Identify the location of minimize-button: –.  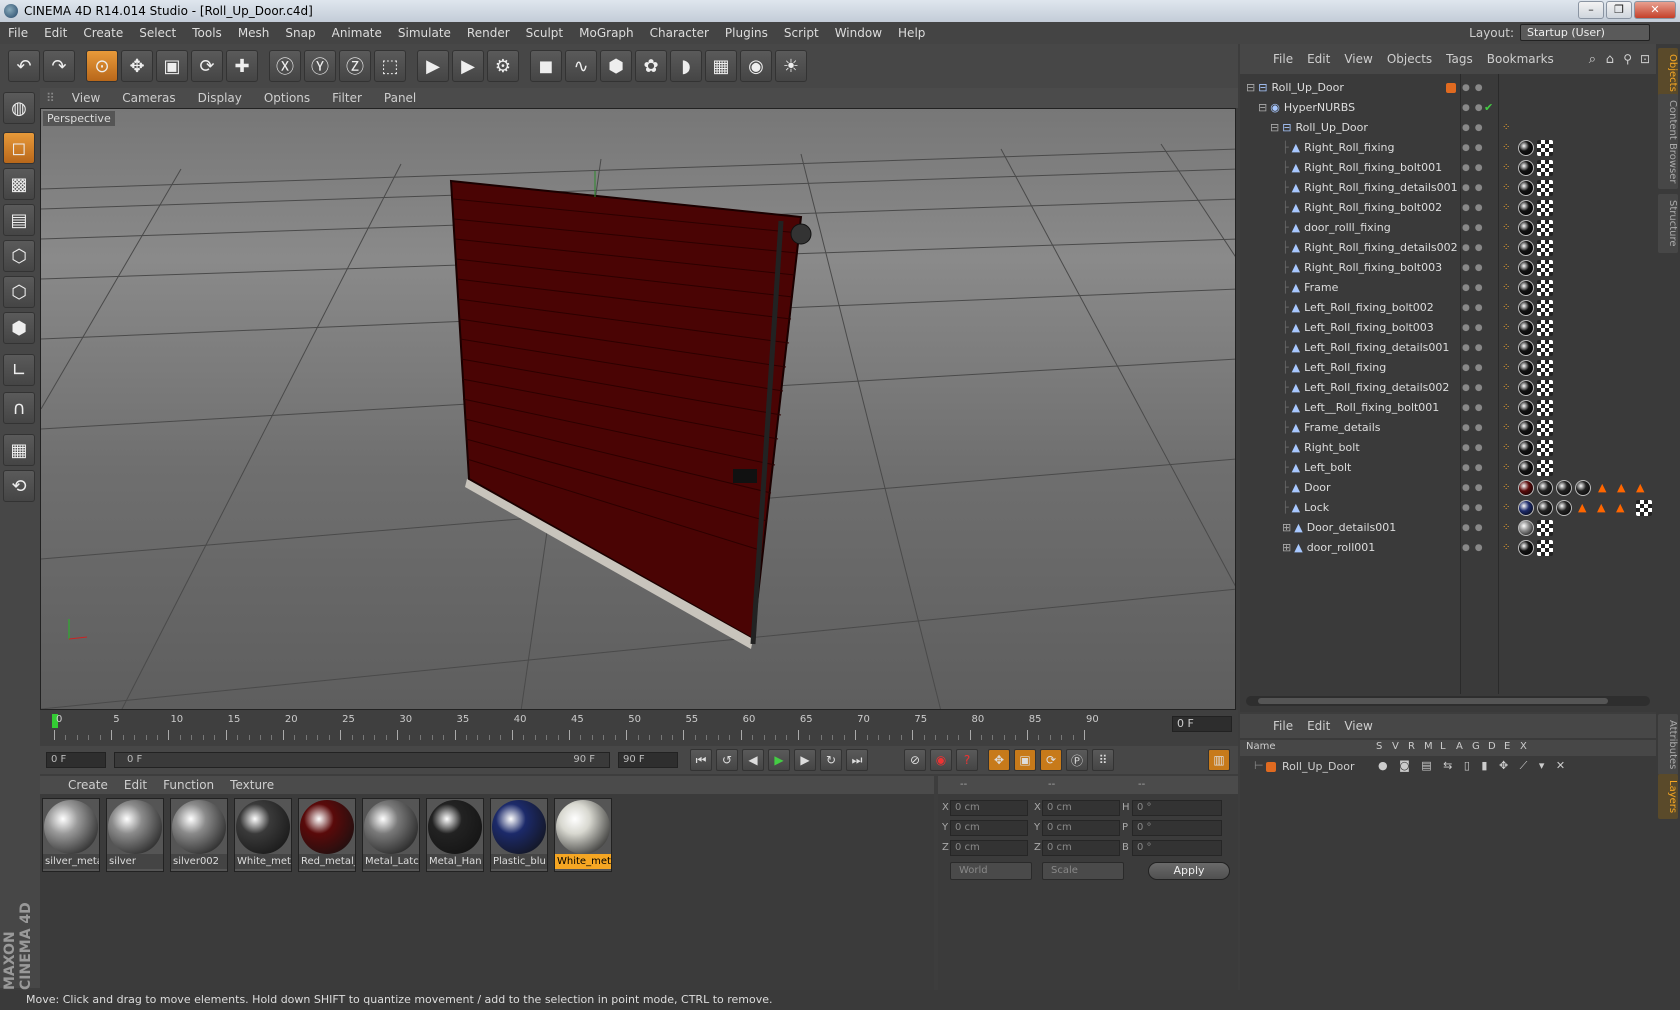
(1591, 10).